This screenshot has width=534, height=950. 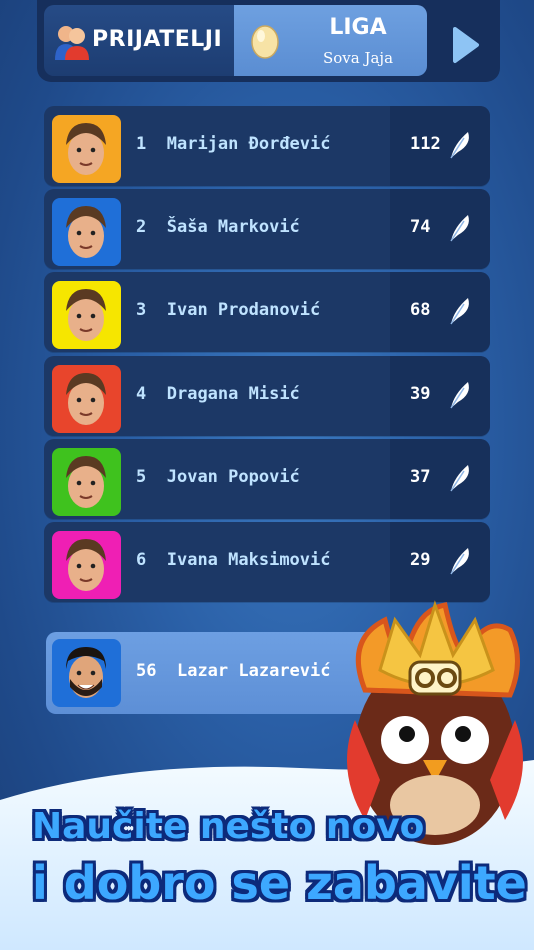 I want to click on player-rank-name: 3 Ivan Prodanović, so click(x=228, y=310).